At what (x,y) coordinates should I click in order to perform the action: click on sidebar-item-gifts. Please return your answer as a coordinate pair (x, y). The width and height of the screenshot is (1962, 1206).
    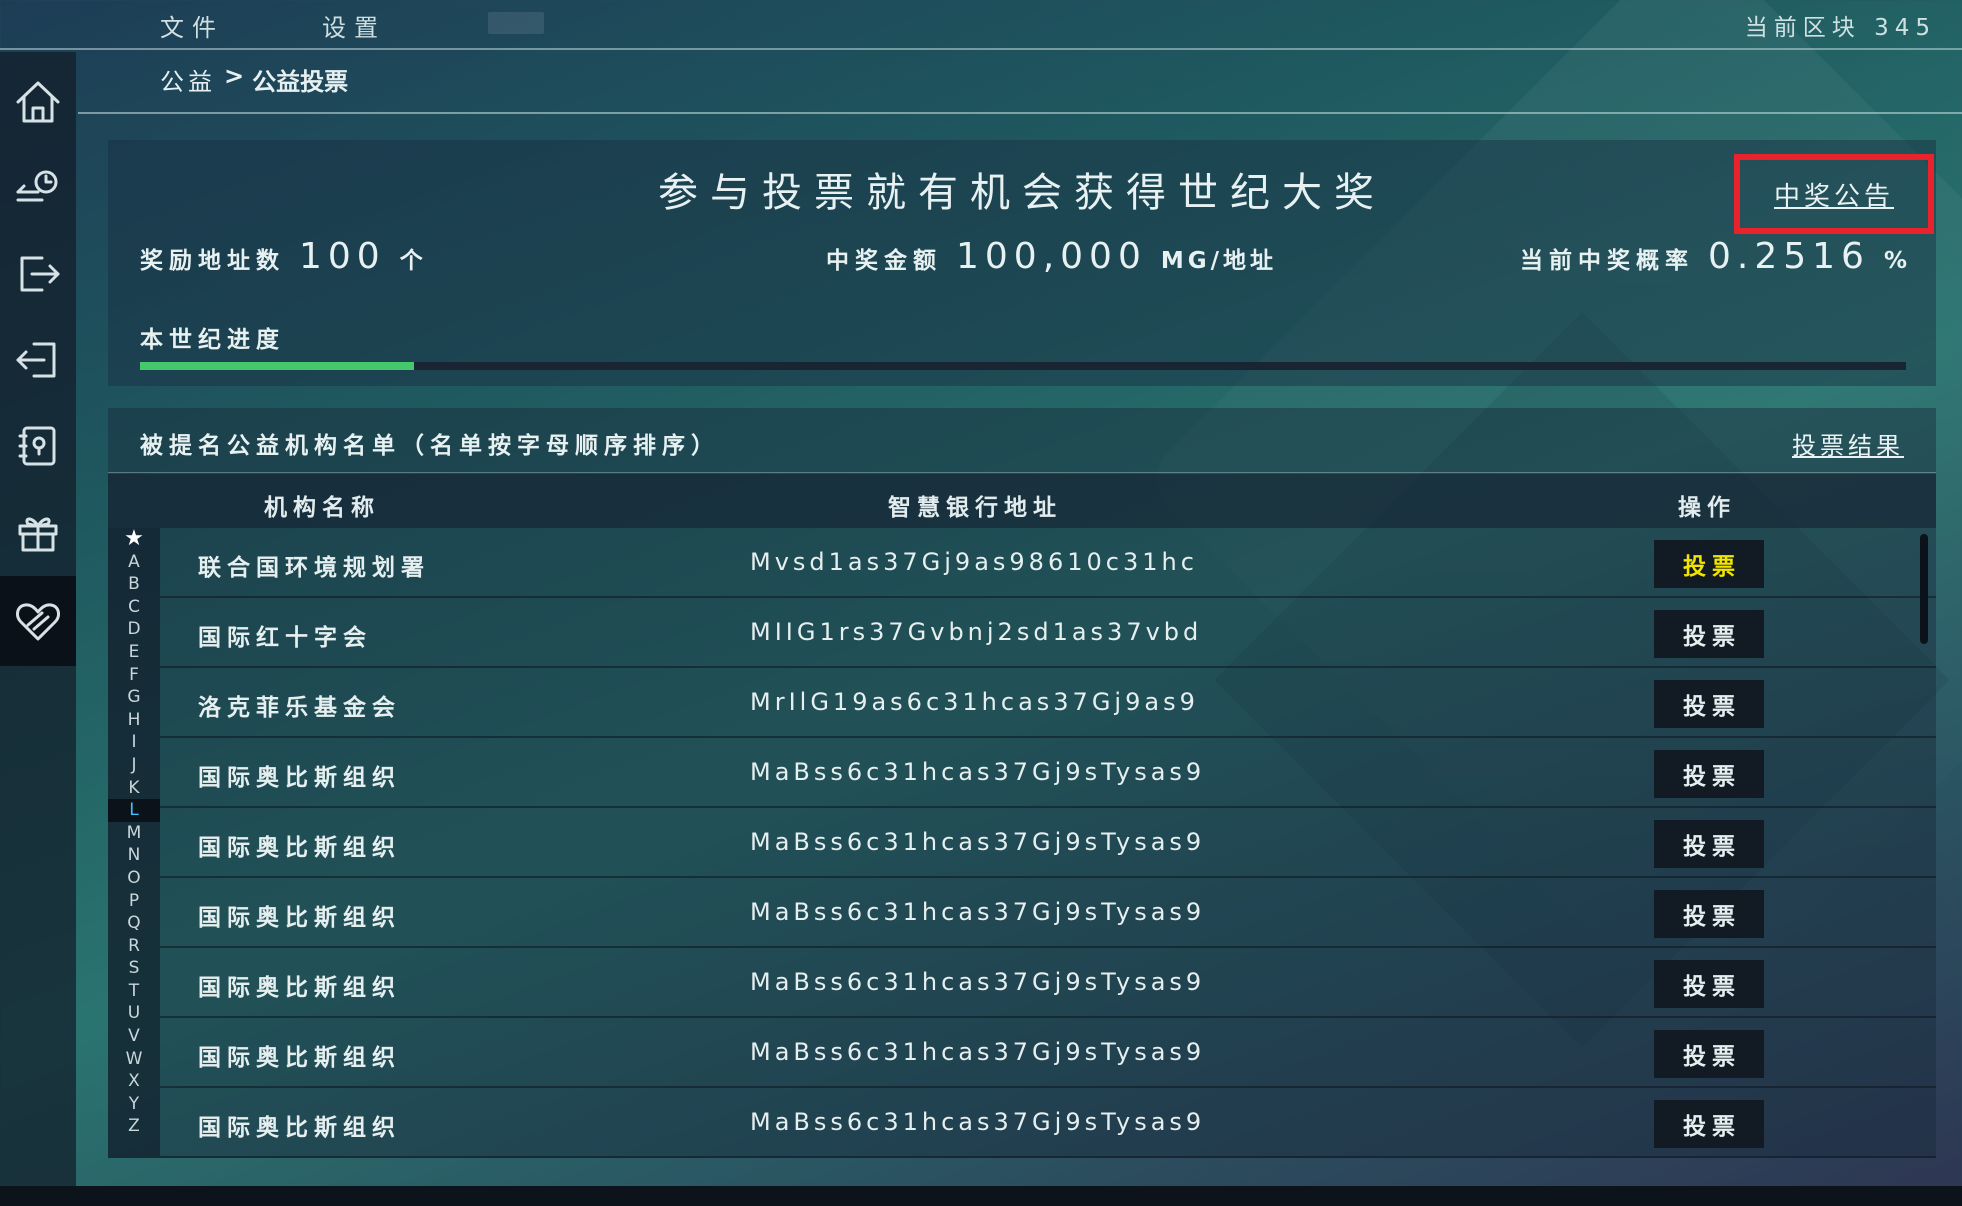
    Looking at the image, I should click on (38, 532).